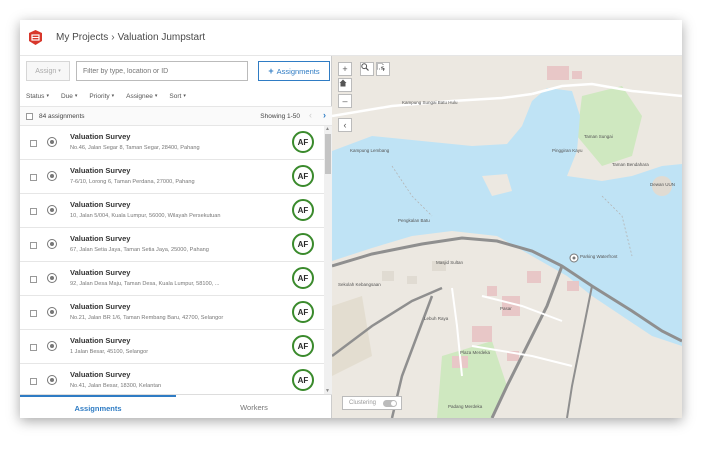 This screenshot has width=720, height=460. I want to click on breadcrumb: My Projects › Valuation Jumpstart, so click(130, 37).